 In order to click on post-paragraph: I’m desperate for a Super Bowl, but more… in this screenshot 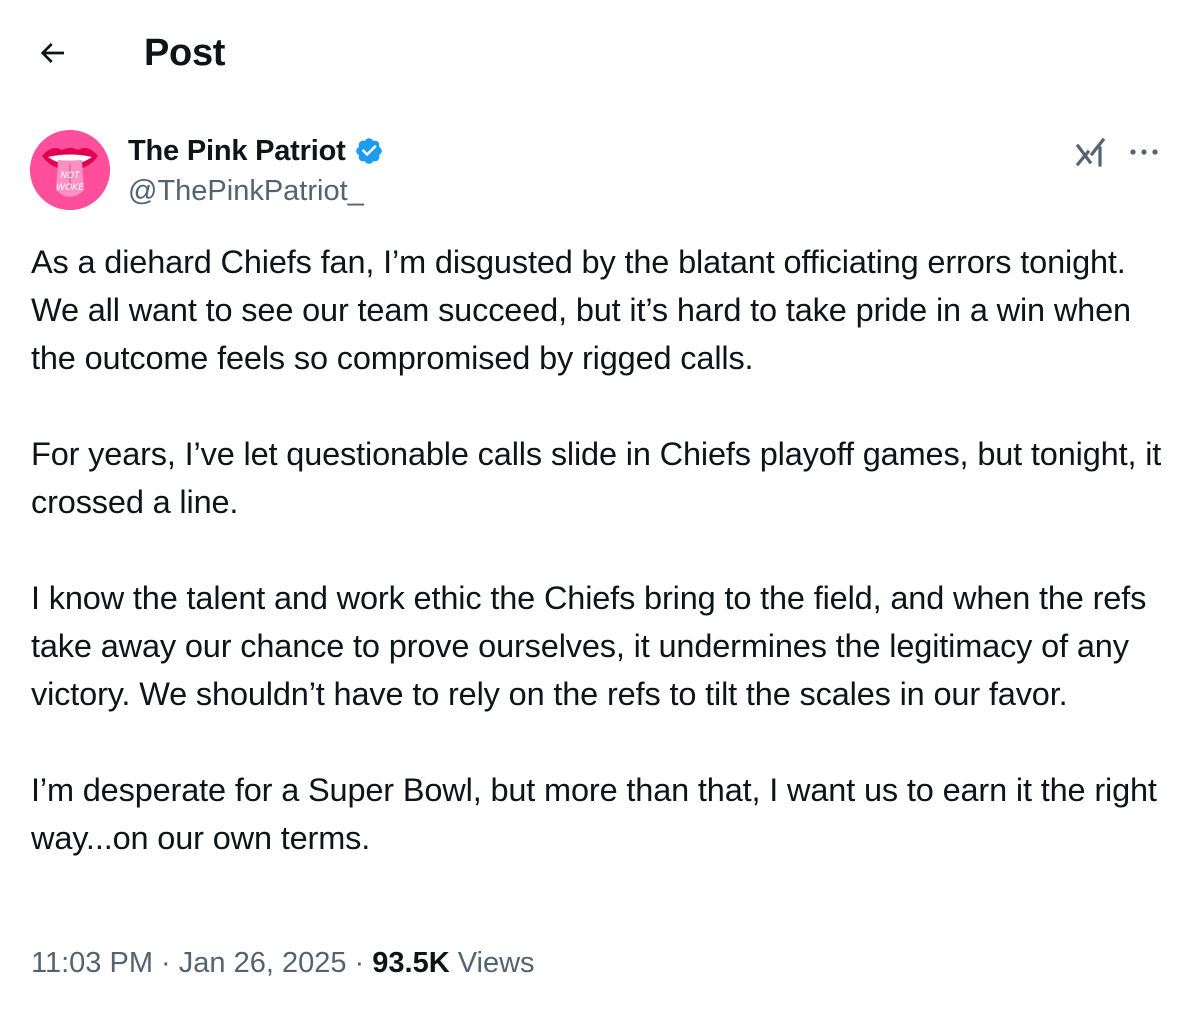, I will do `click(594, 814)`.